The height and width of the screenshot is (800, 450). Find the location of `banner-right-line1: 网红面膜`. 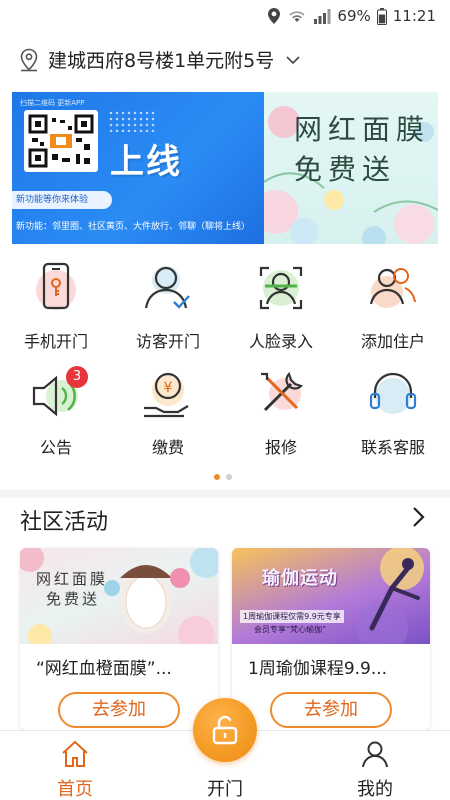

banner-right-line1: 网红面膜 is located at coordinates (362, 129).